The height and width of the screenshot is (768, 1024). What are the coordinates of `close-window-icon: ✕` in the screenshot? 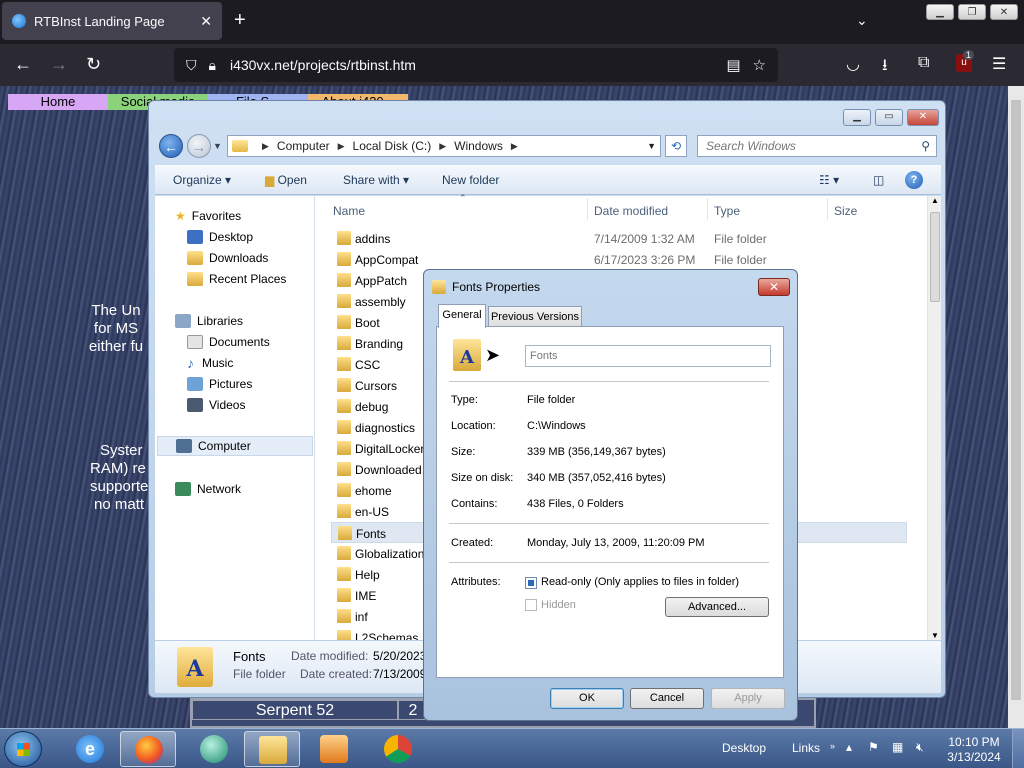 It's located at (1004, 12).